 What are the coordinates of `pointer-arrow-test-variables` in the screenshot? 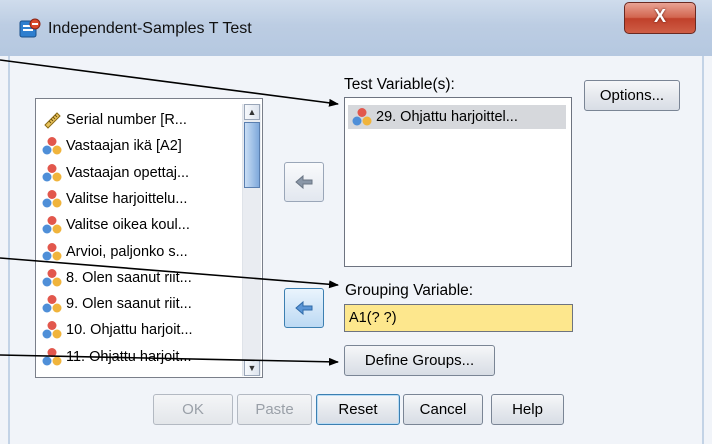 It's located at (169, 83).